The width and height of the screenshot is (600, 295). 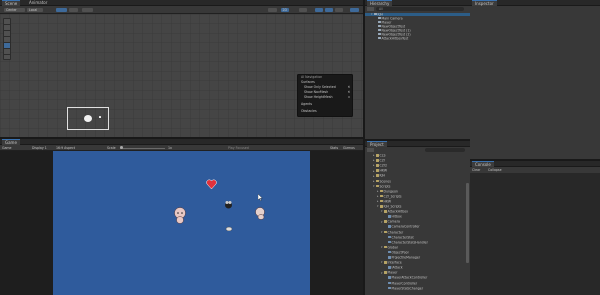 I want to click on project-item-label: KJH_Scripts, so click(x=392, y=206).